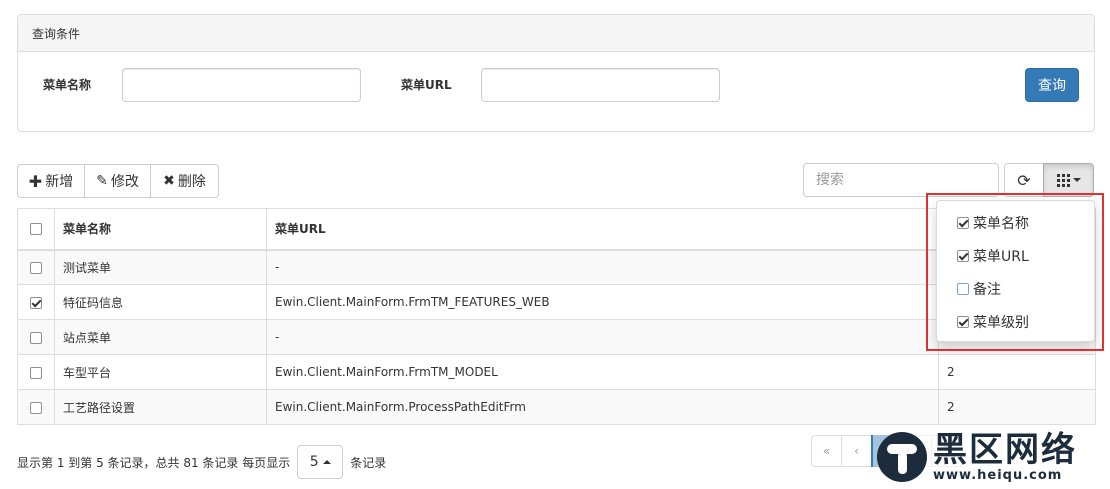 The width and height of the screenshot is (1110, 489). I want to click on table-tools: ⟳, so click(1049, 180).